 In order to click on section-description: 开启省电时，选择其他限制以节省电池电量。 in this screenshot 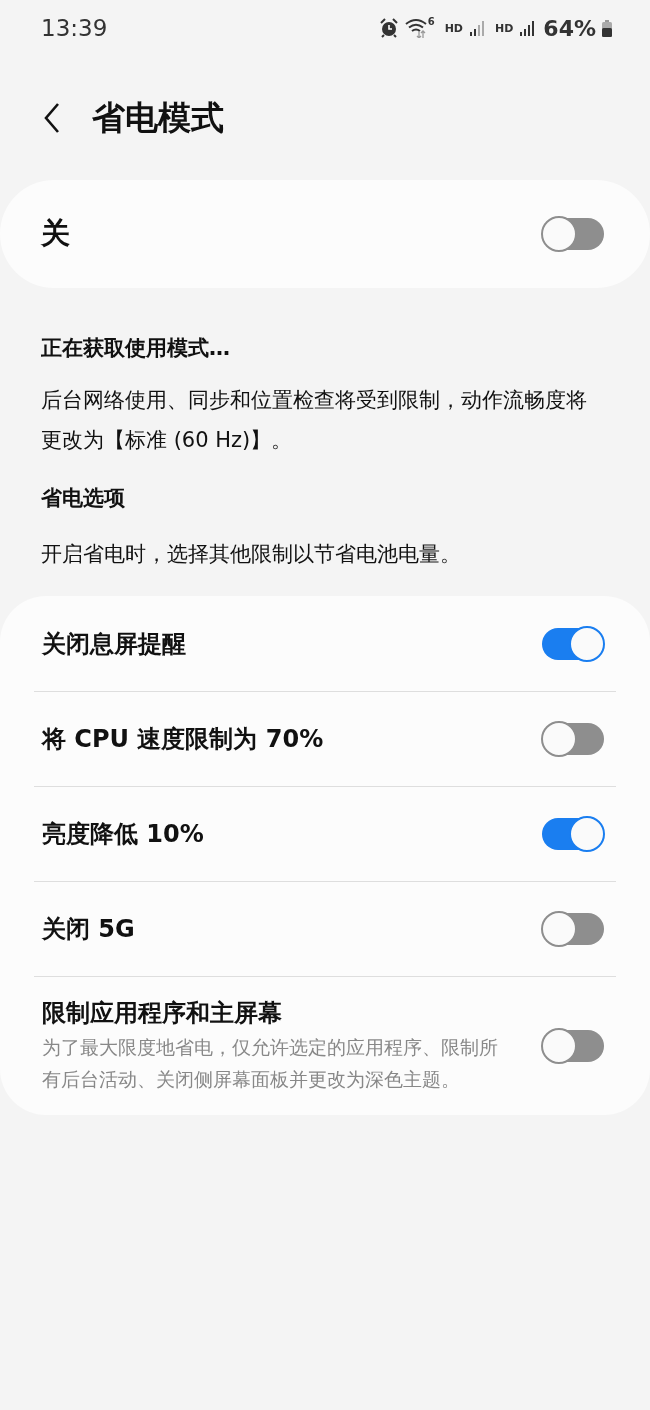, I will do `click(251, 554)`.